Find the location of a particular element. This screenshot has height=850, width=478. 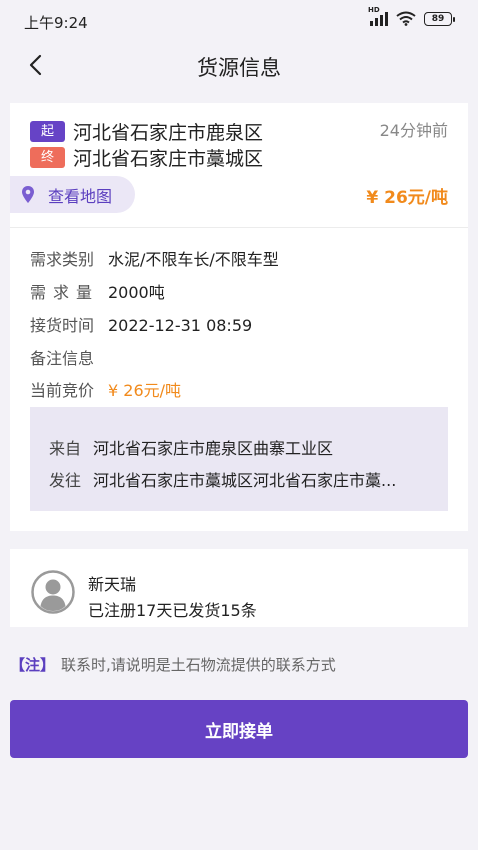

shipper-stats: 已注册17天已发货15条 is located at coordinates (172, 610).